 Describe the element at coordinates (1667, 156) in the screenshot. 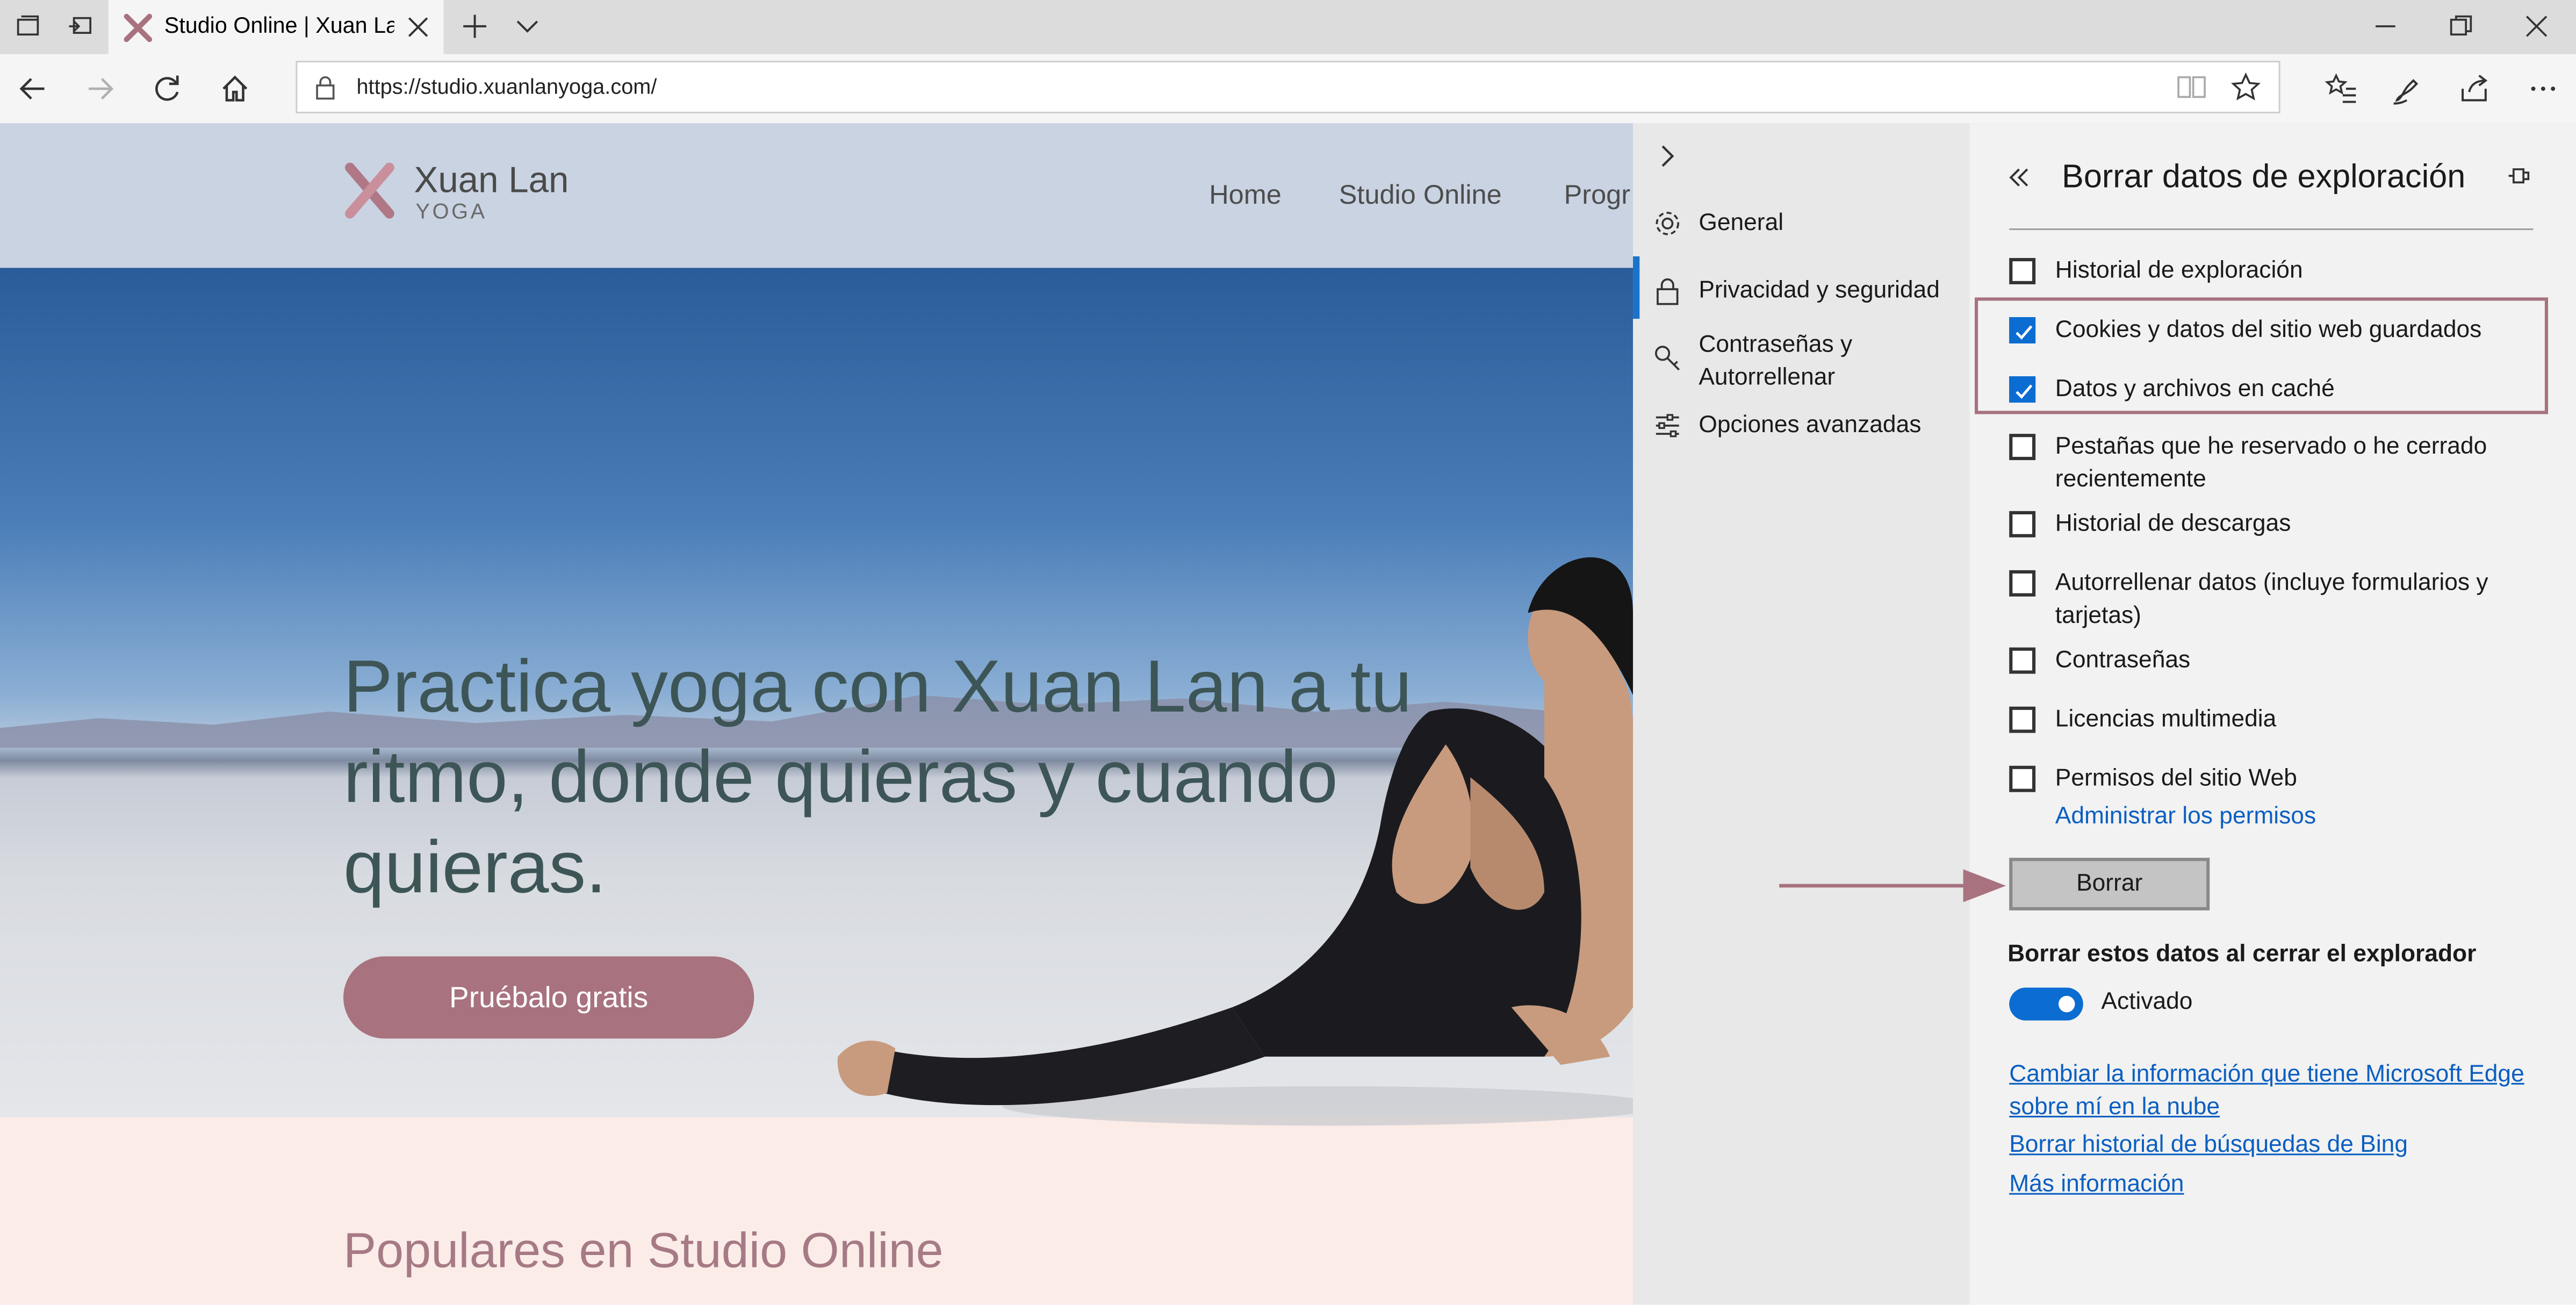

I see `chevron-right-icon` at that location.